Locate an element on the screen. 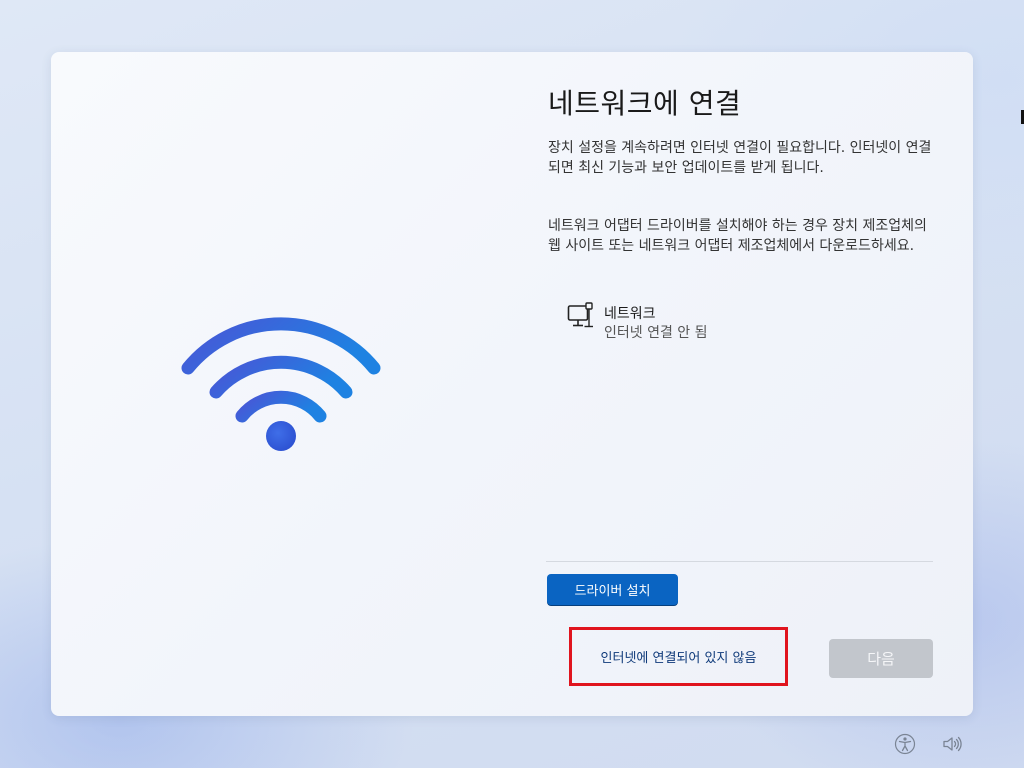 The image size is (1024, 768). network-name: 네트워크 is located at coordinates (630, 314).